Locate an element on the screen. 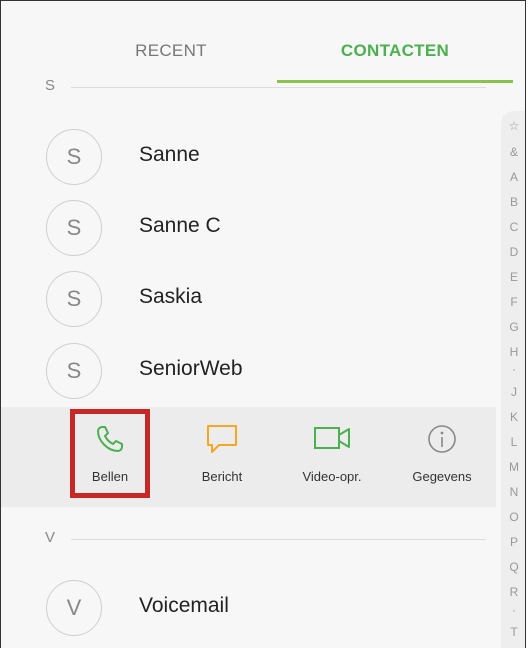 This screenshot has width=528, height=648. contact-row-voicemail: V Voicemail is located at coordinates (246, 607).